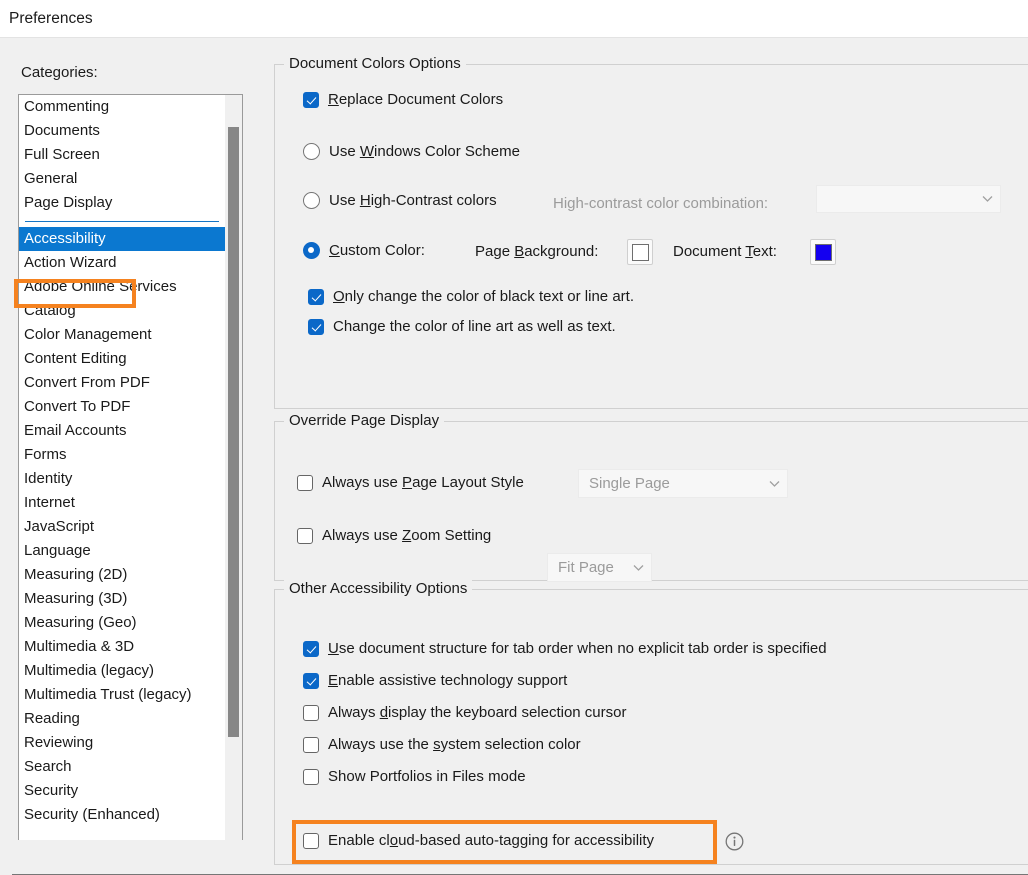 This screenshot has width=1028, height=875. Describe the element at coordinates (70, 262) in the screenshot. I see `sidebar-item-label: Action Wizard` at that location.